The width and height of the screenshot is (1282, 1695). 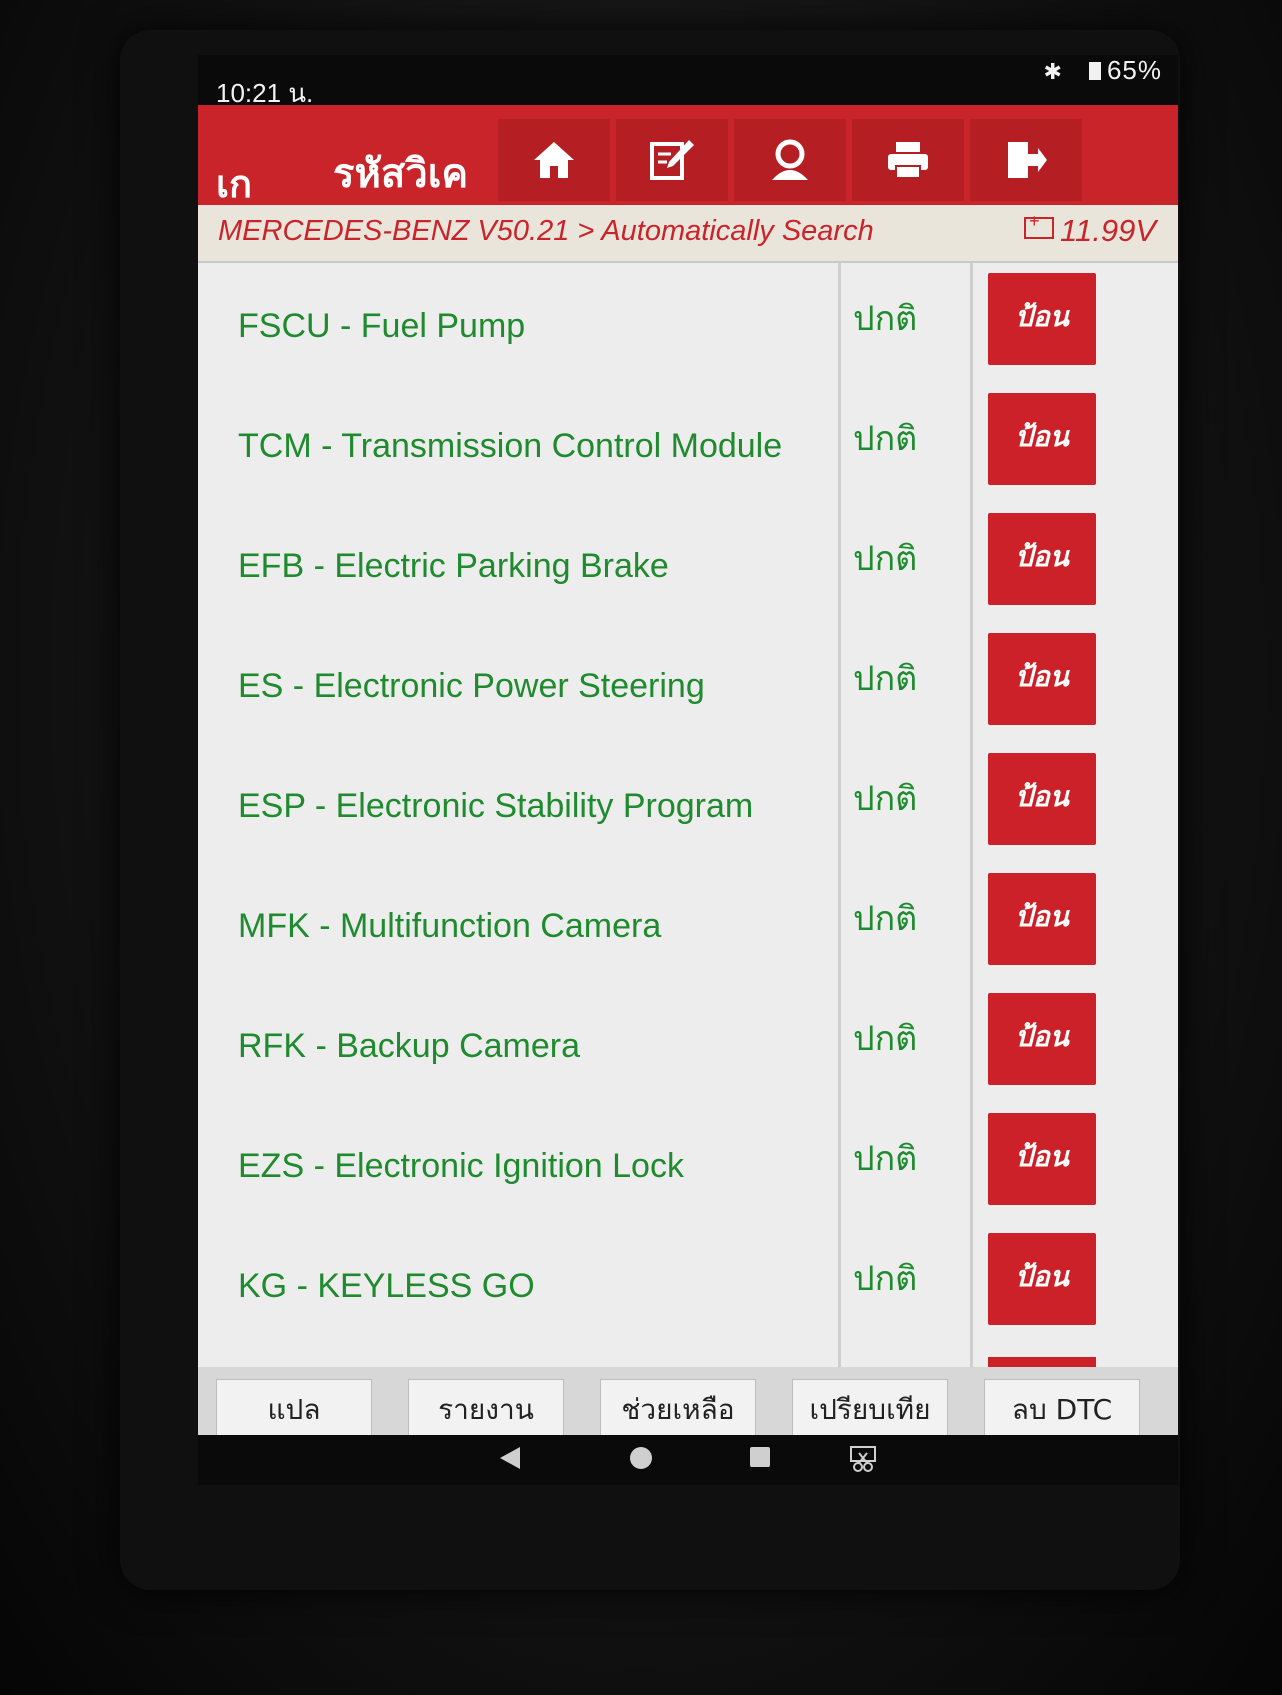 What do you see at coordinates (450, 926) in the screenshot?
I see `module-name: MFK - Multifunction Camera` at bounding box center [450, 926].